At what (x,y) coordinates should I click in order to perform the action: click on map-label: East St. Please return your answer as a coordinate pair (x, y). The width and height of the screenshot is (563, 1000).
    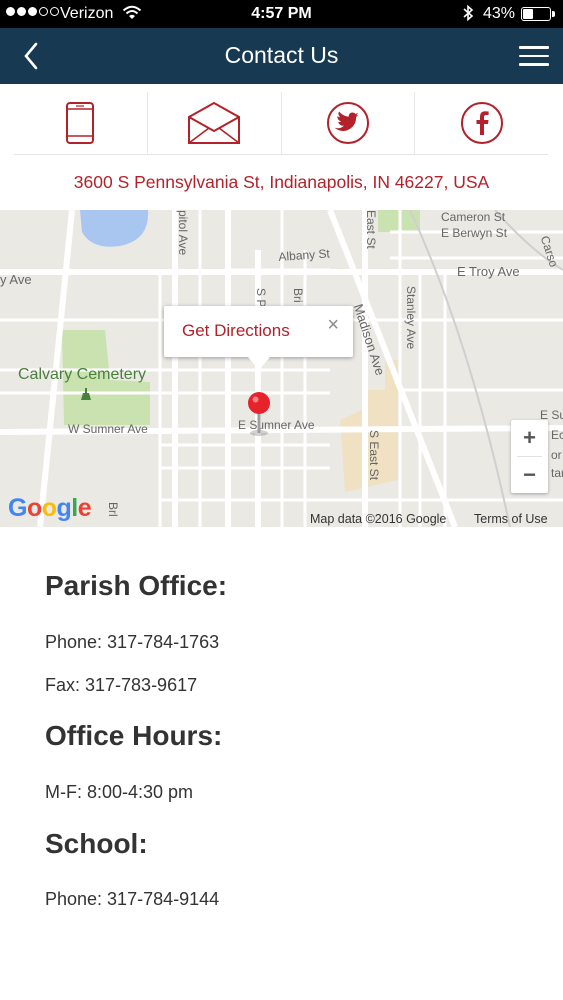
    Looking at the image, I should click on (371, 229).